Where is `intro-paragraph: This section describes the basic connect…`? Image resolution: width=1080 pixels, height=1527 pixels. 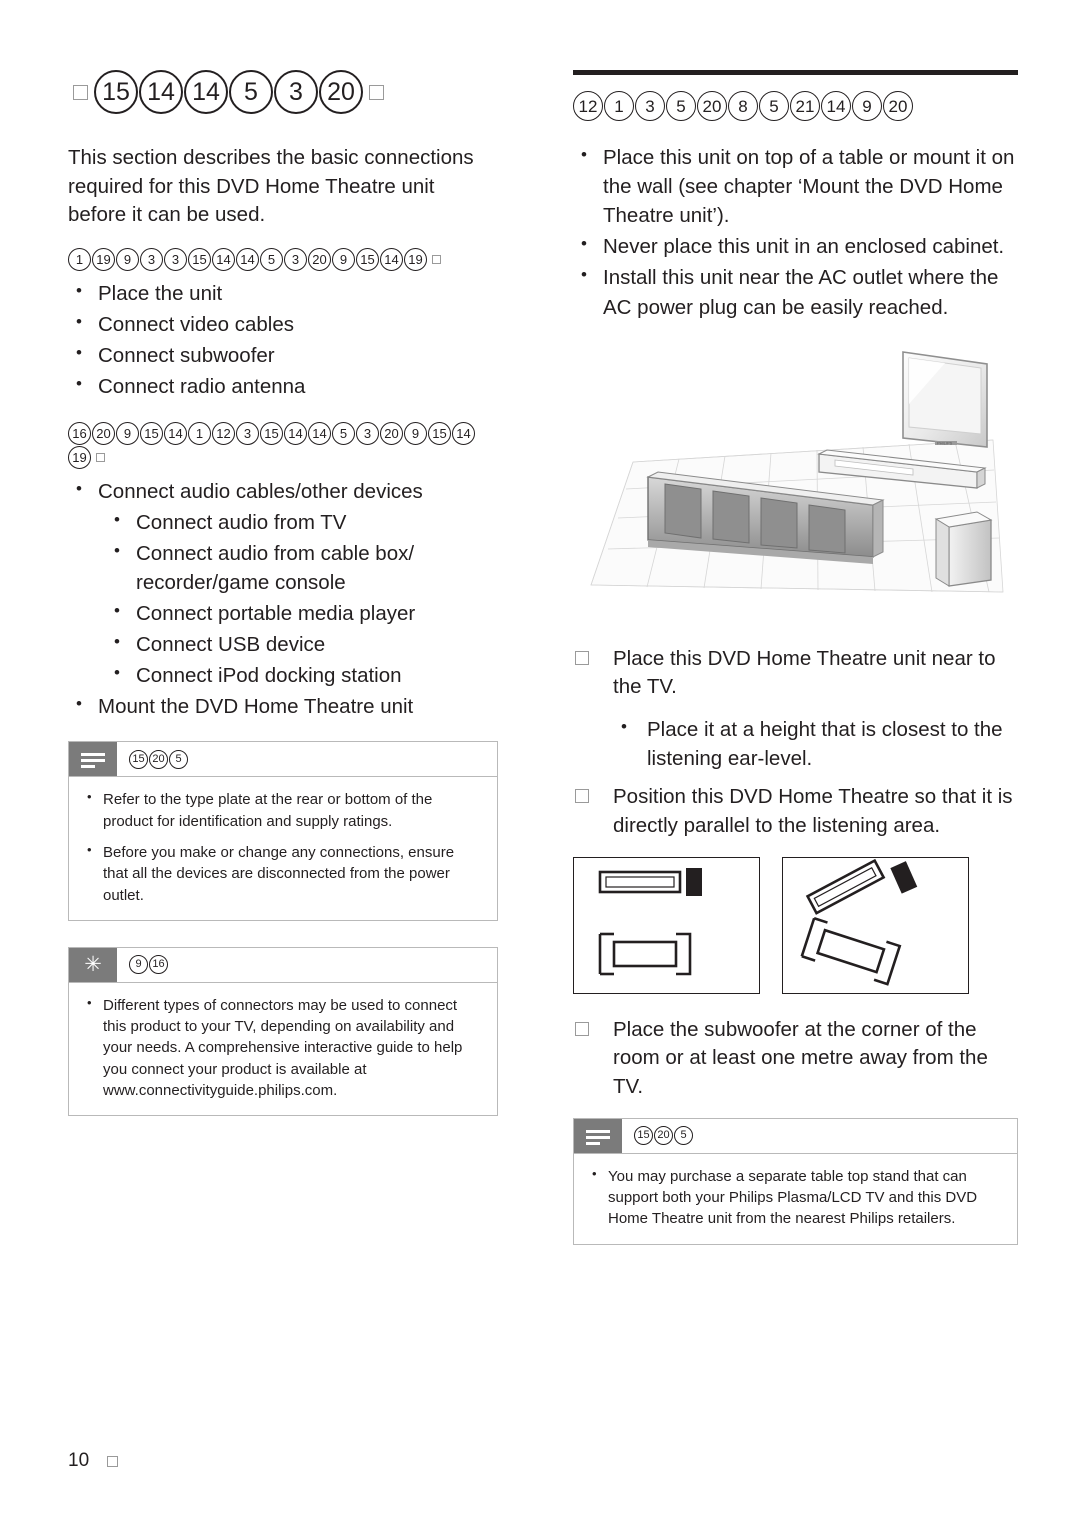
intro-paragraph: This section describes the basic connect… is located at coordinates (271, 186).